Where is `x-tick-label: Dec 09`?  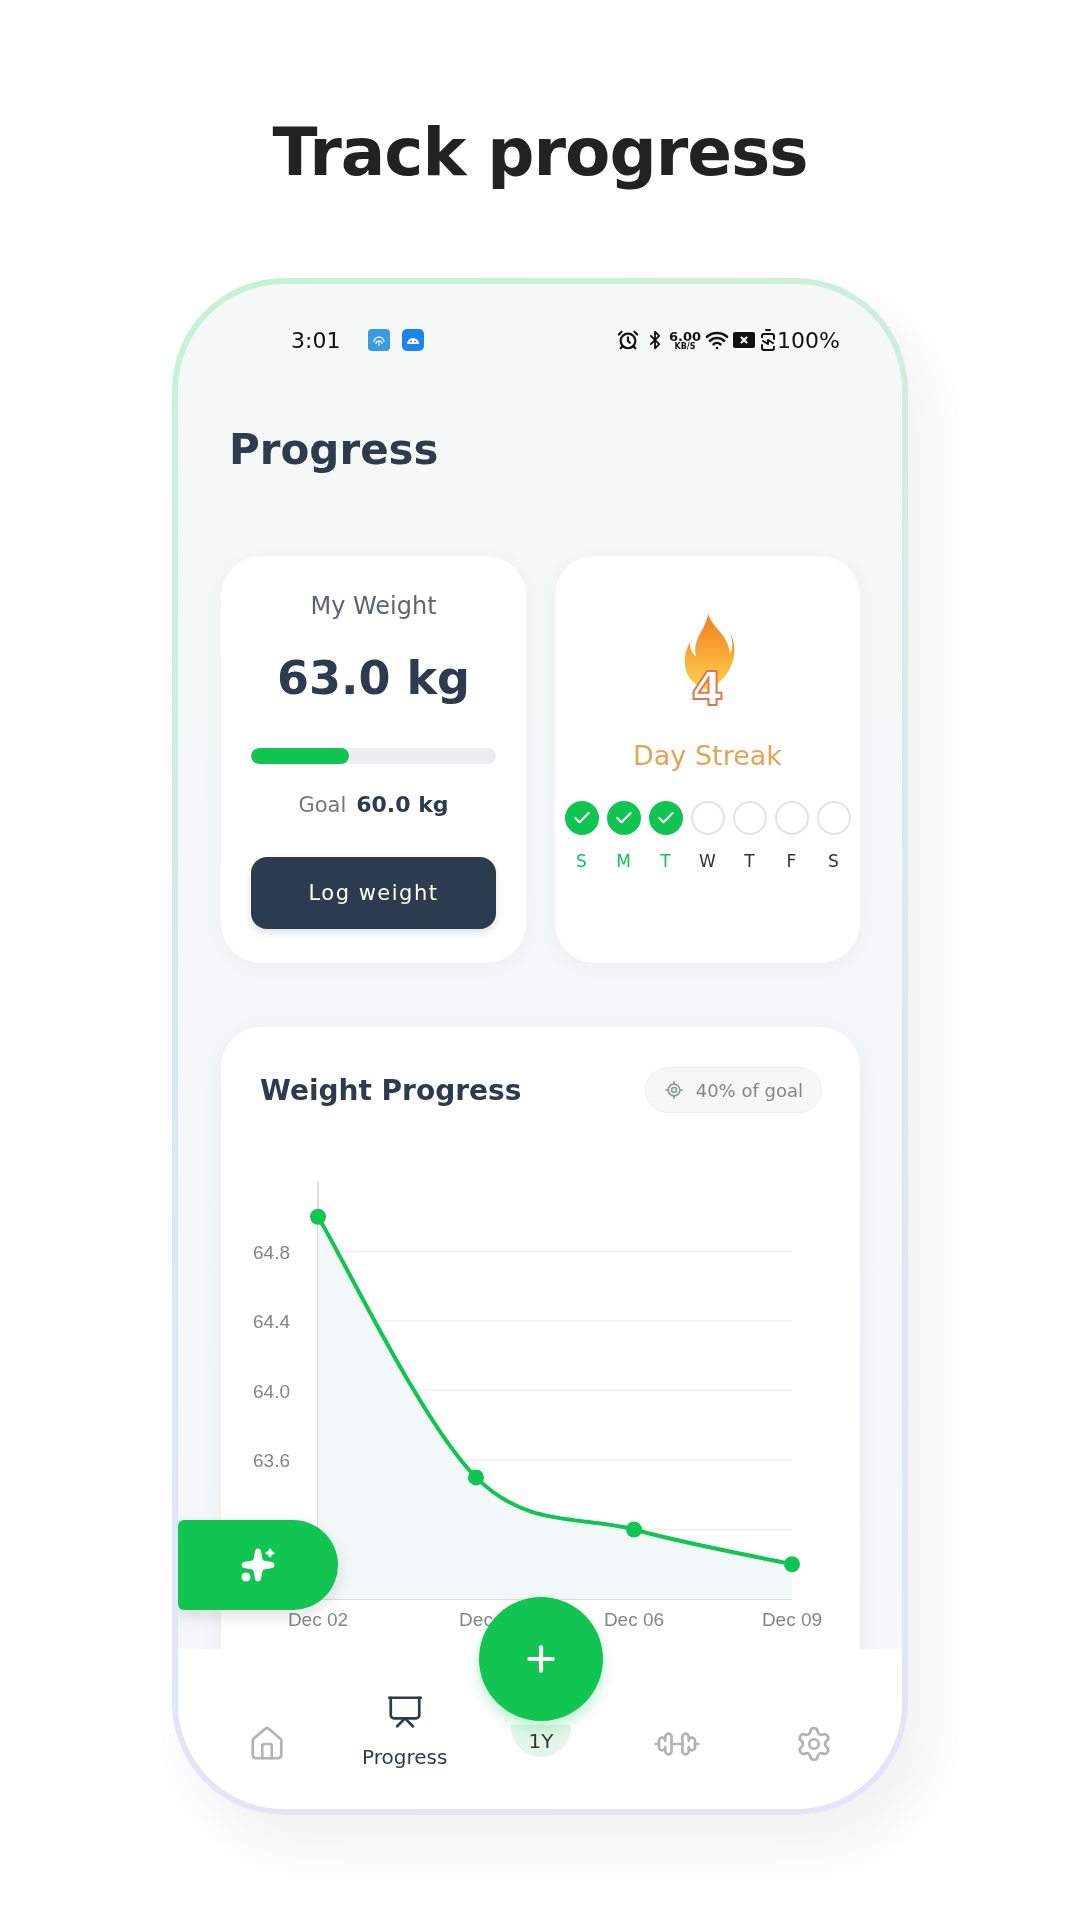
x-tick-label: Dec 09 is located at coordinates (792, 1619).